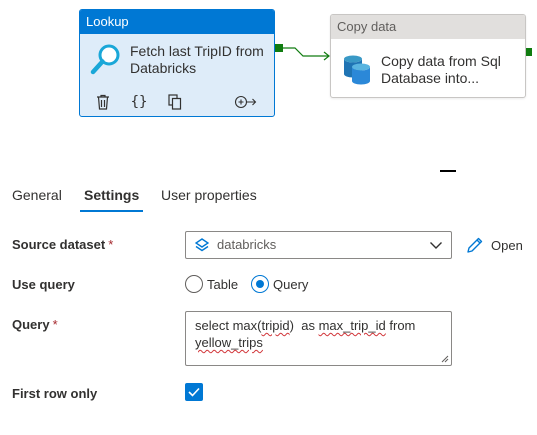 This screenshot has height=435, width=537. I want to click on database-icon, so click(357, 70).